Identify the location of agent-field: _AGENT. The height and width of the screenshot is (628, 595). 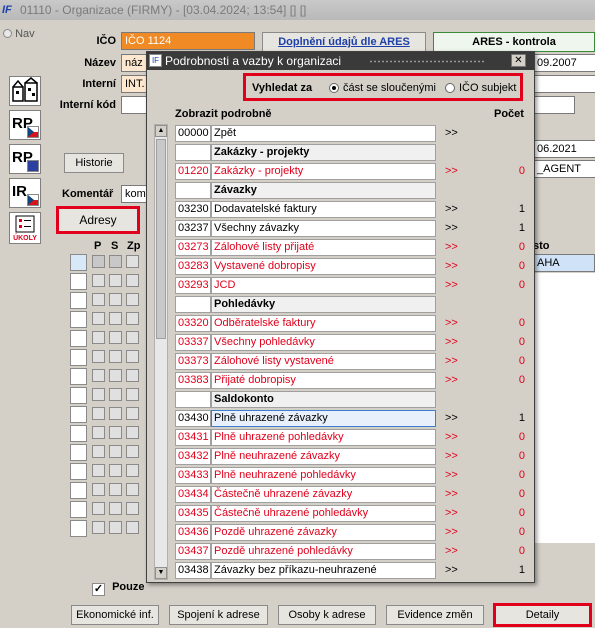
(564, 169).